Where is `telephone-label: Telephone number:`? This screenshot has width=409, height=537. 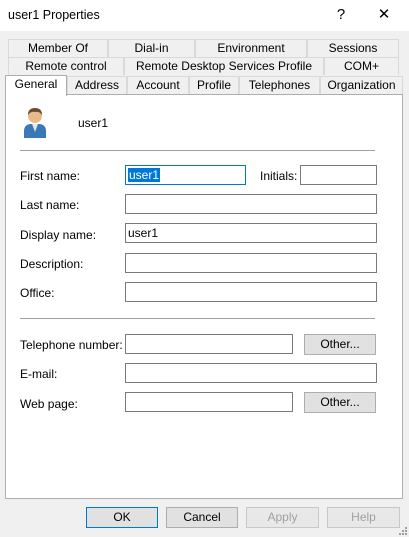
telephone-label: Telephone number: is located at coordinates (71, 345).